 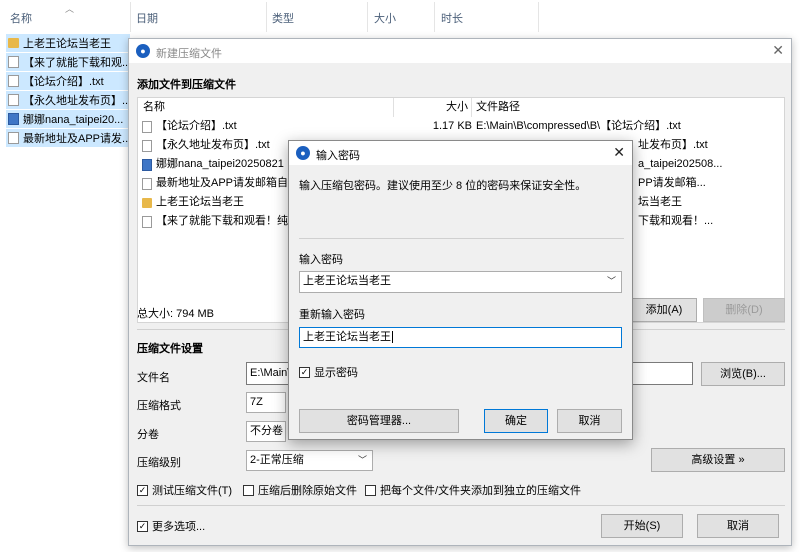 I want to click on add-button: 添加(A), so click(x=664, y=310).